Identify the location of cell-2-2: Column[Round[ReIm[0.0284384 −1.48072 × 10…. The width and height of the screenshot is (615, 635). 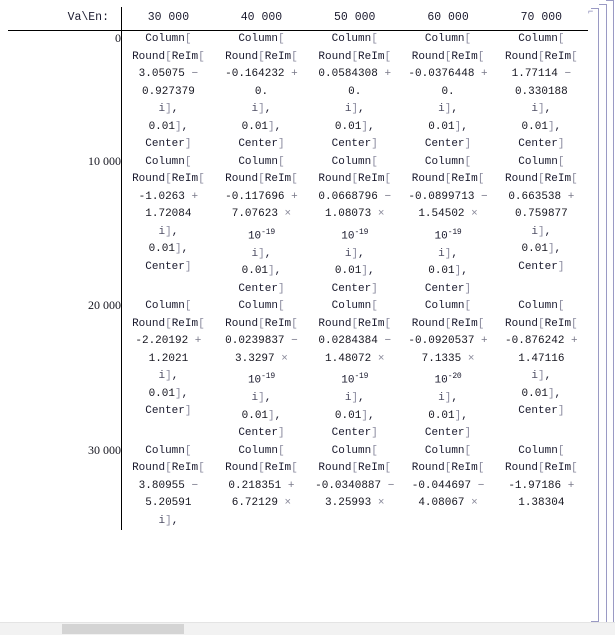
(354, 370).